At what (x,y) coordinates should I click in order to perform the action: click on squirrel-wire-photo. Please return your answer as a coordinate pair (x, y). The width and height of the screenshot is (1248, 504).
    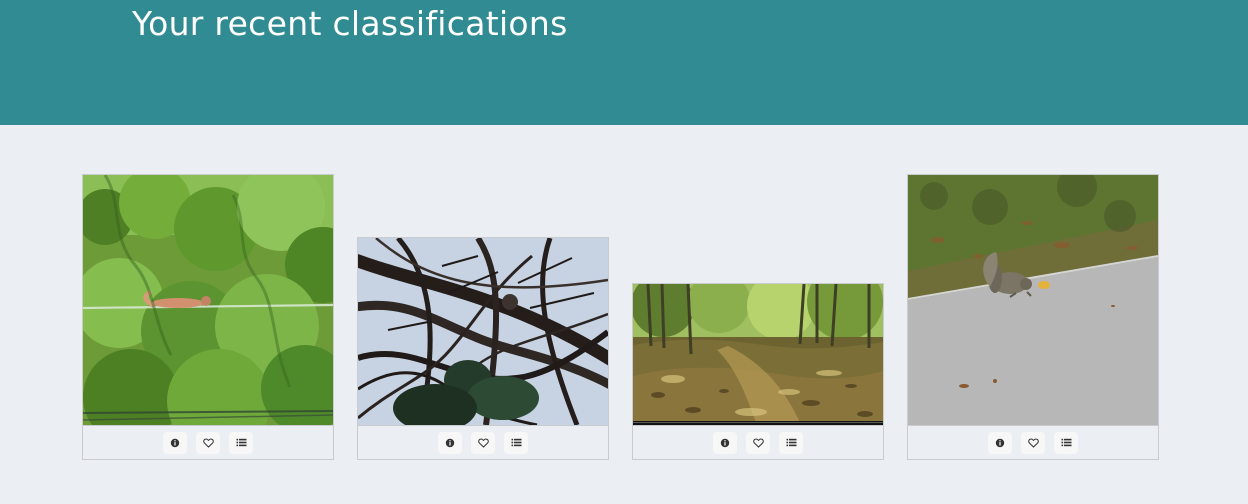
    Looking at the image, I should click on (208, 300).